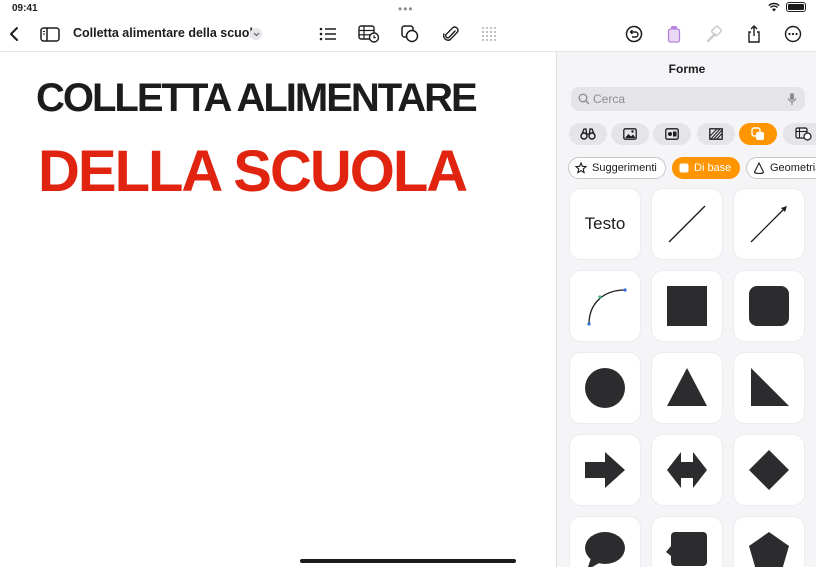  I want to click on paperclip-icon, so click(451, 33).